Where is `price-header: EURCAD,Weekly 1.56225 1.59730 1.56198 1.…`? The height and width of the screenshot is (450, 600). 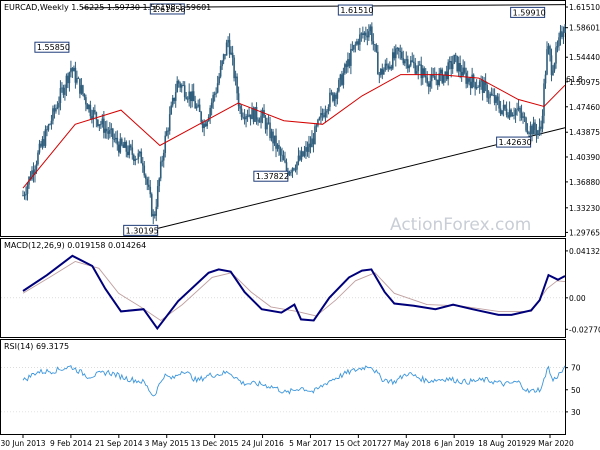 price-header: EURCAD,Weekly 1.56225 1.59730 1.56198 1.… is located at coordinates (107, 7).